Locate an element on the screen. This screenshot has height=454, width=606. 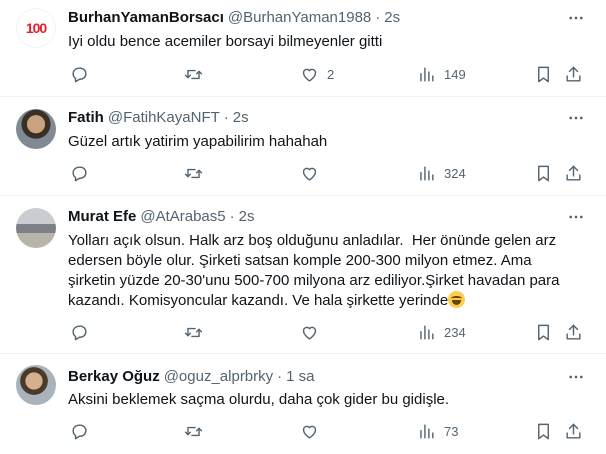
like-button: 2 is located at coordinates (317, 74).